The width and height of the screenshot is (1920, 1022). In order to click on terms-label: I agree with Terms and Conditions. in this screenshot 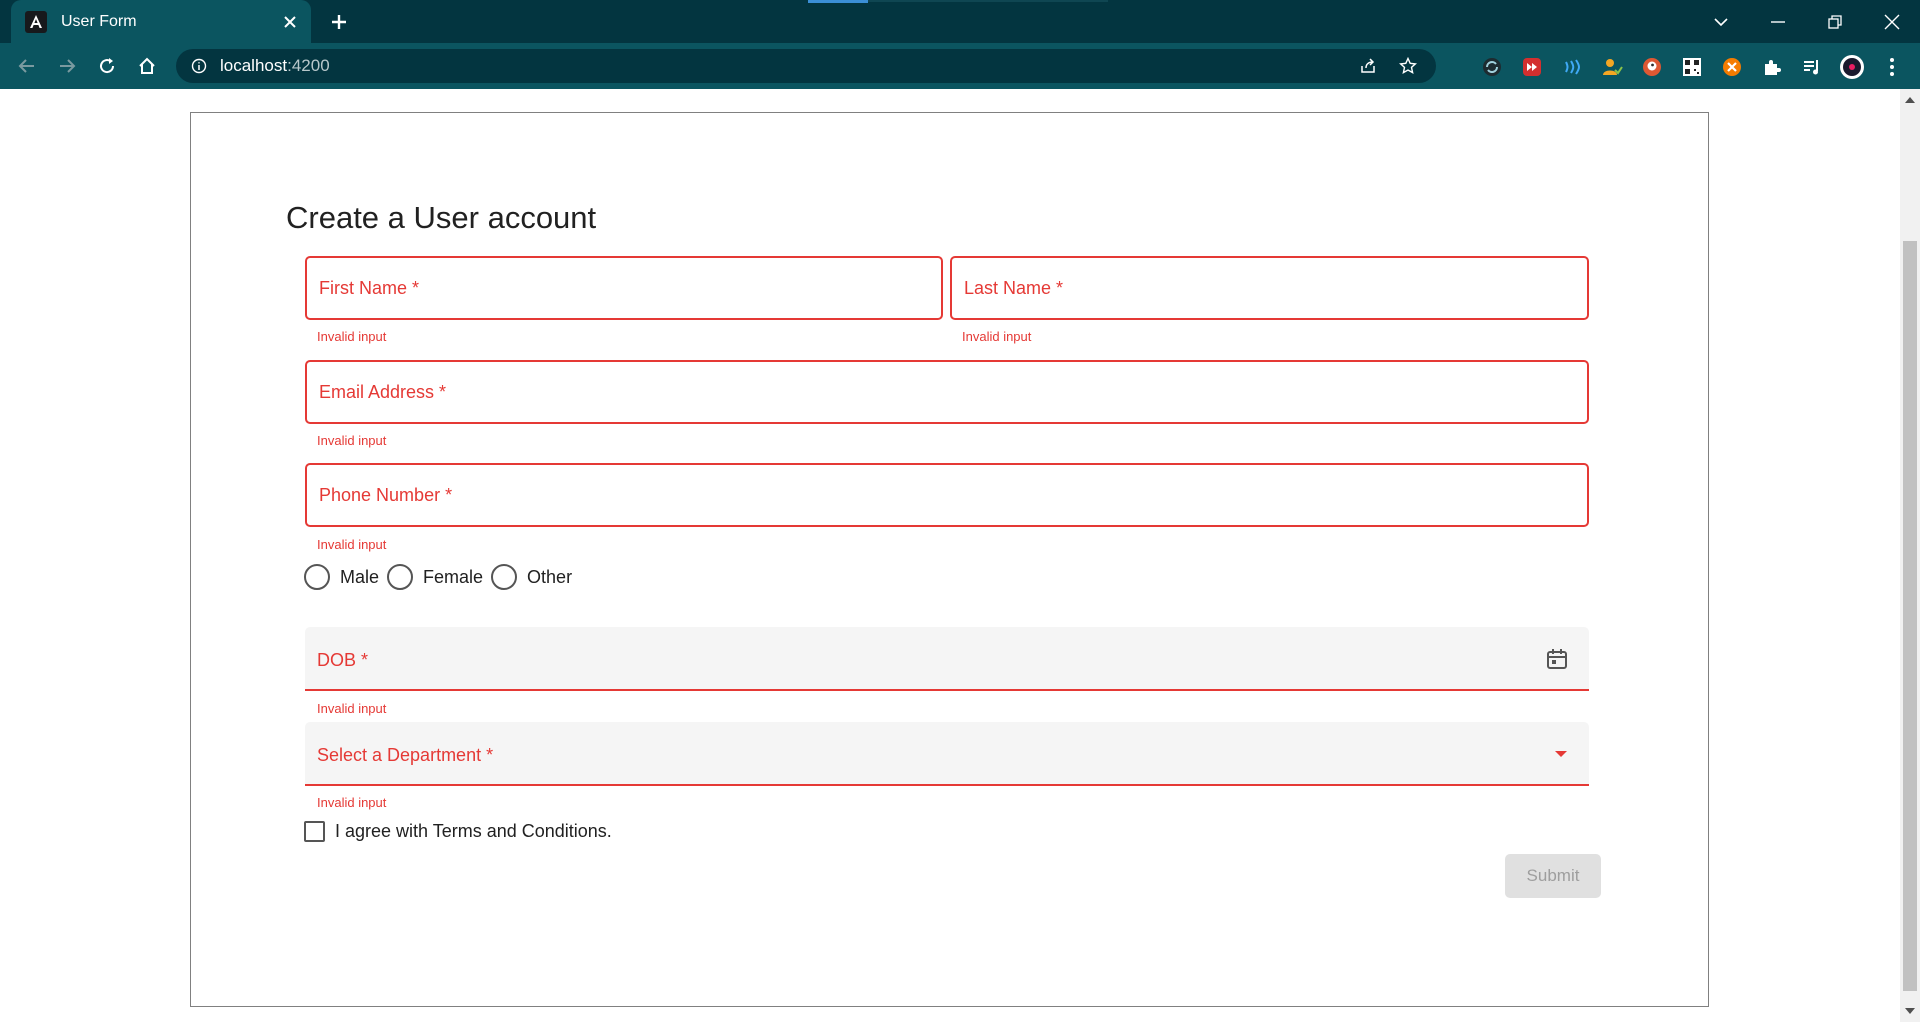, I will do `click(473, 831)`.